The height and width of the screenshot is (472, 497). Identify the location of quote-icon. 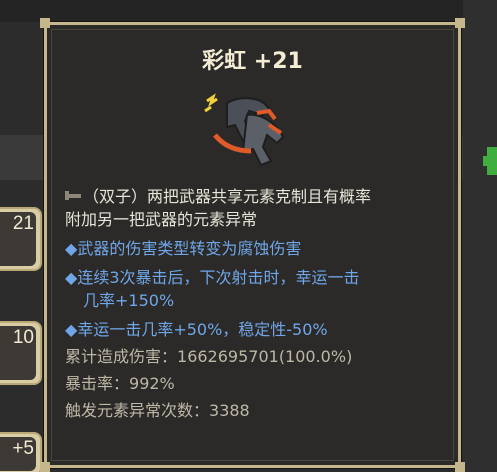
(73, 195).